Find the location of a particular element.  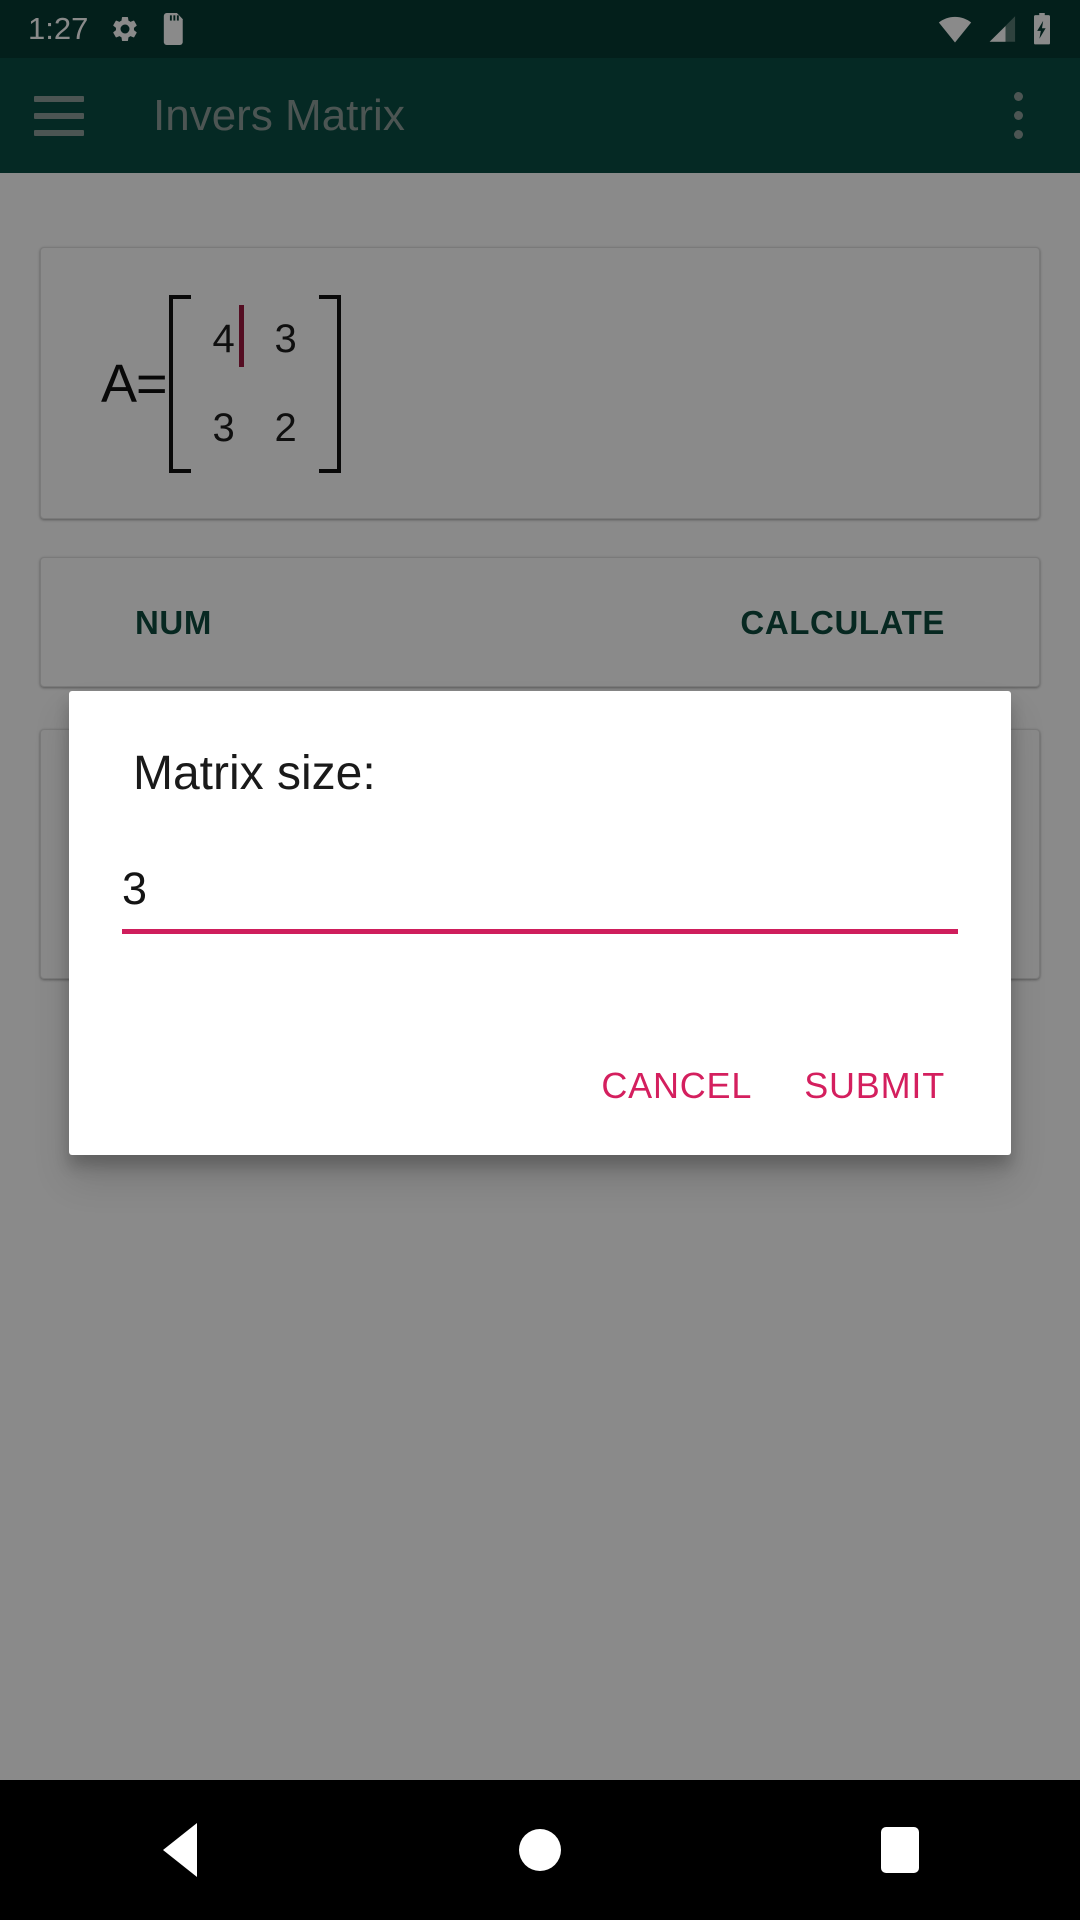

back-triangle-icon is located at coordinates (180, 1850).